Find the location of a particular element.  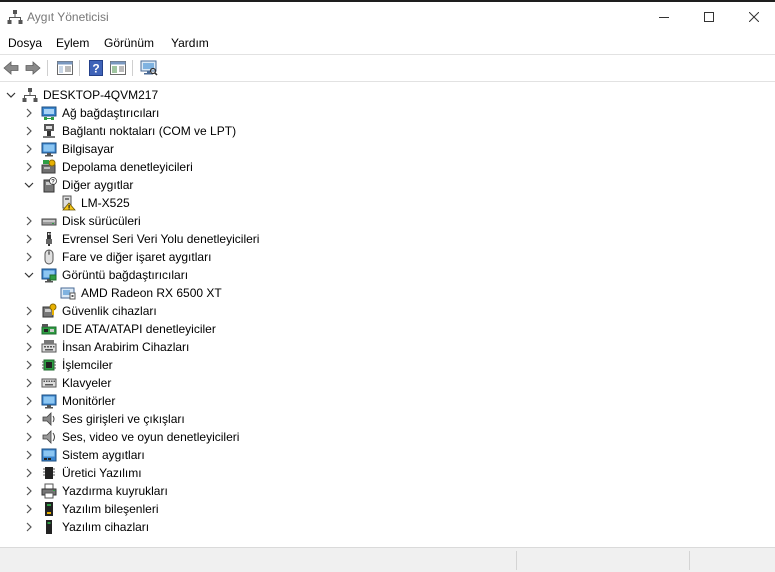

status-bar is located at coordinates (387, 559).